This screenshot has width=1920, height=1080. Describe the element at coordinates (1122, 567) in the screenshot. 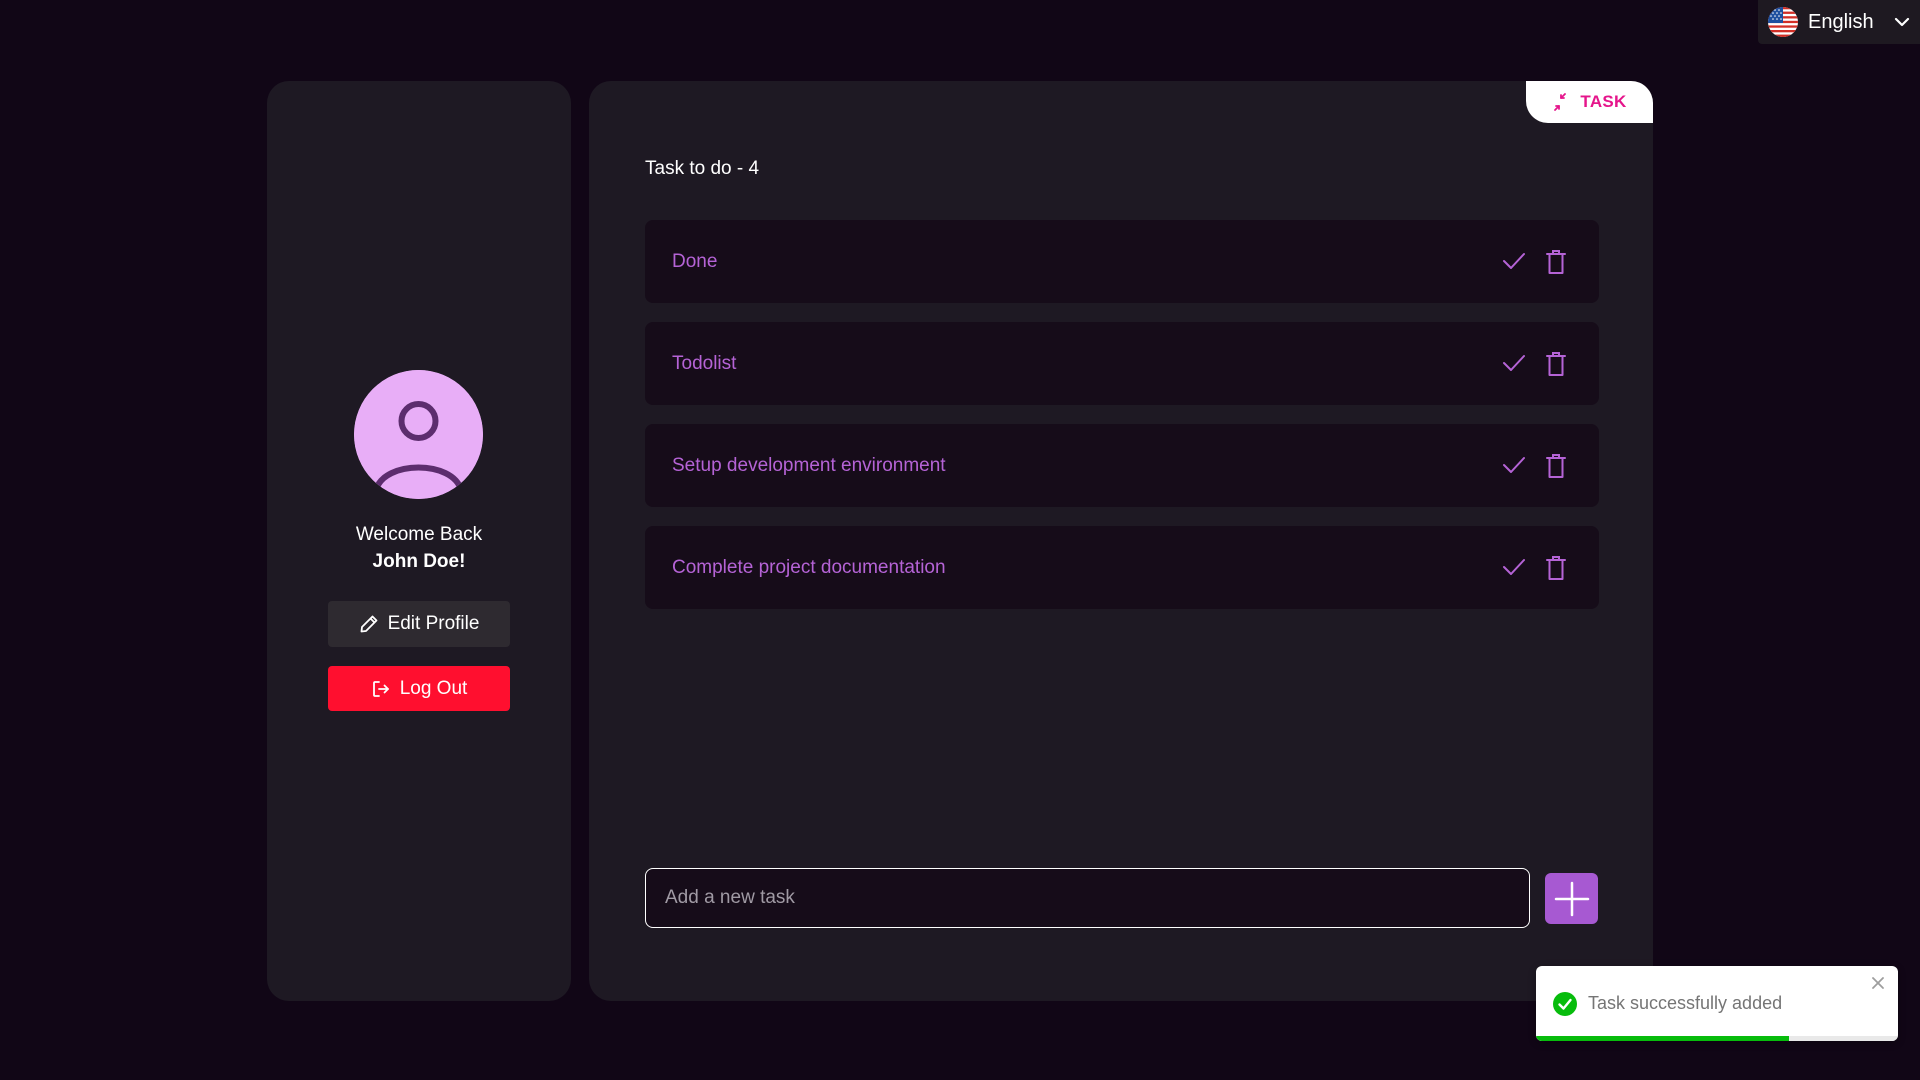

I see `task-item: Complete project documentation` at that location.